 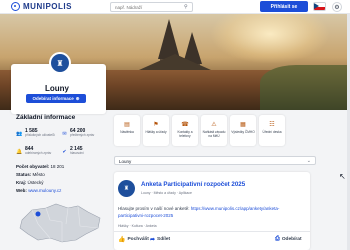 I want to click on stat-votes: ✔ 2 145 hlasování, so click(x=73, y=150).